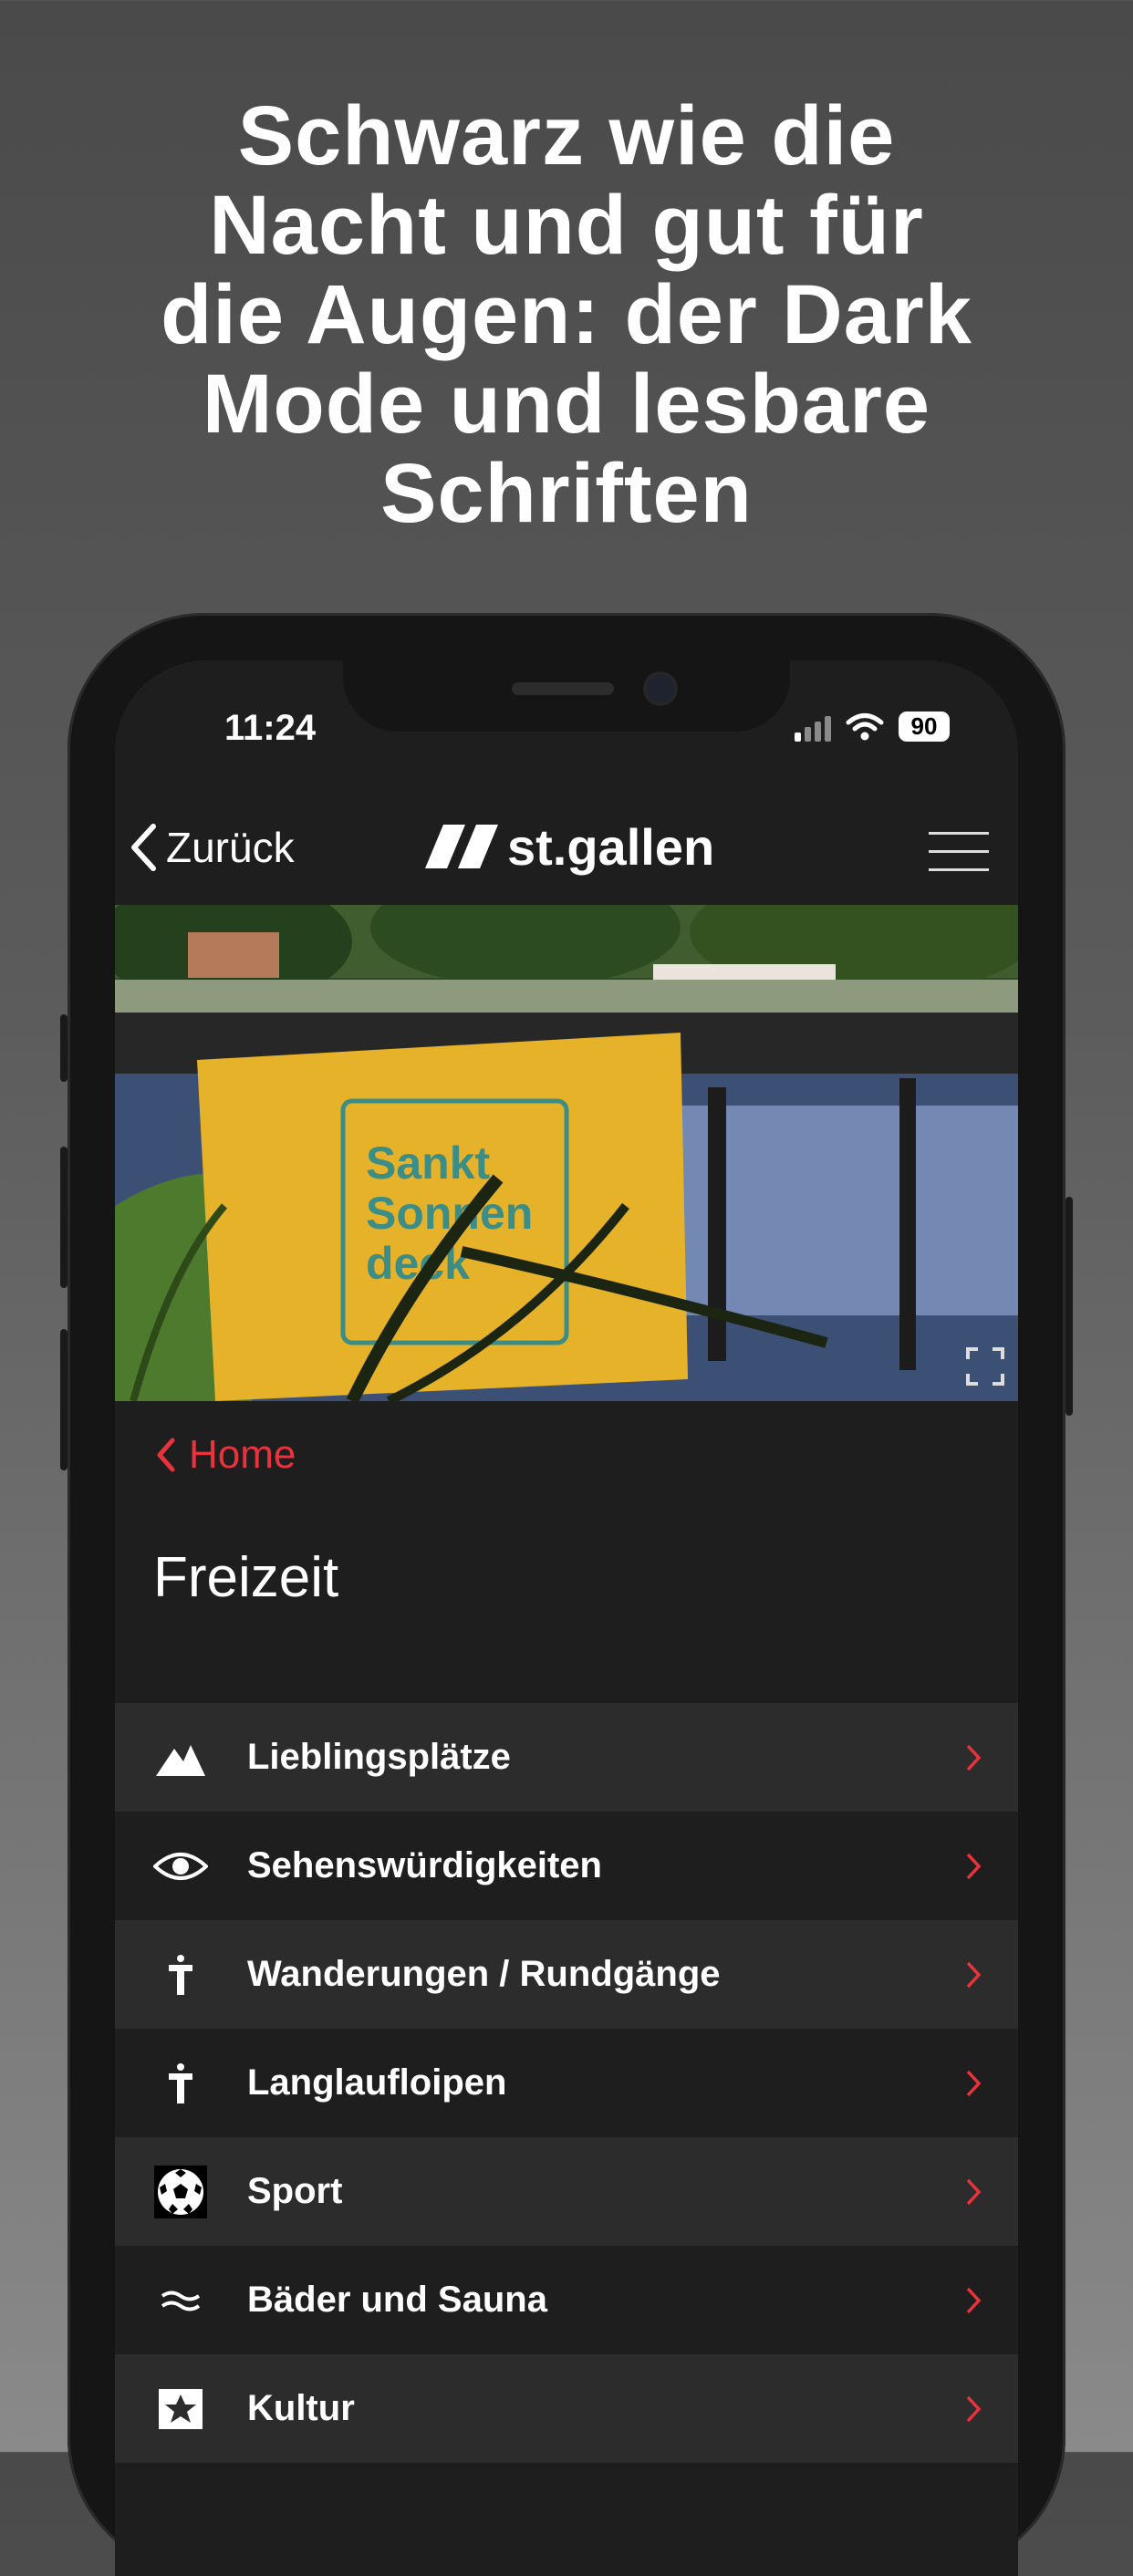 The image size is (1133, 2576). Describe the element at coordinates (566, 1757) in the screenshot. I see `list-item-lieblingsplaetze: Lieblingsplätze` at that location.